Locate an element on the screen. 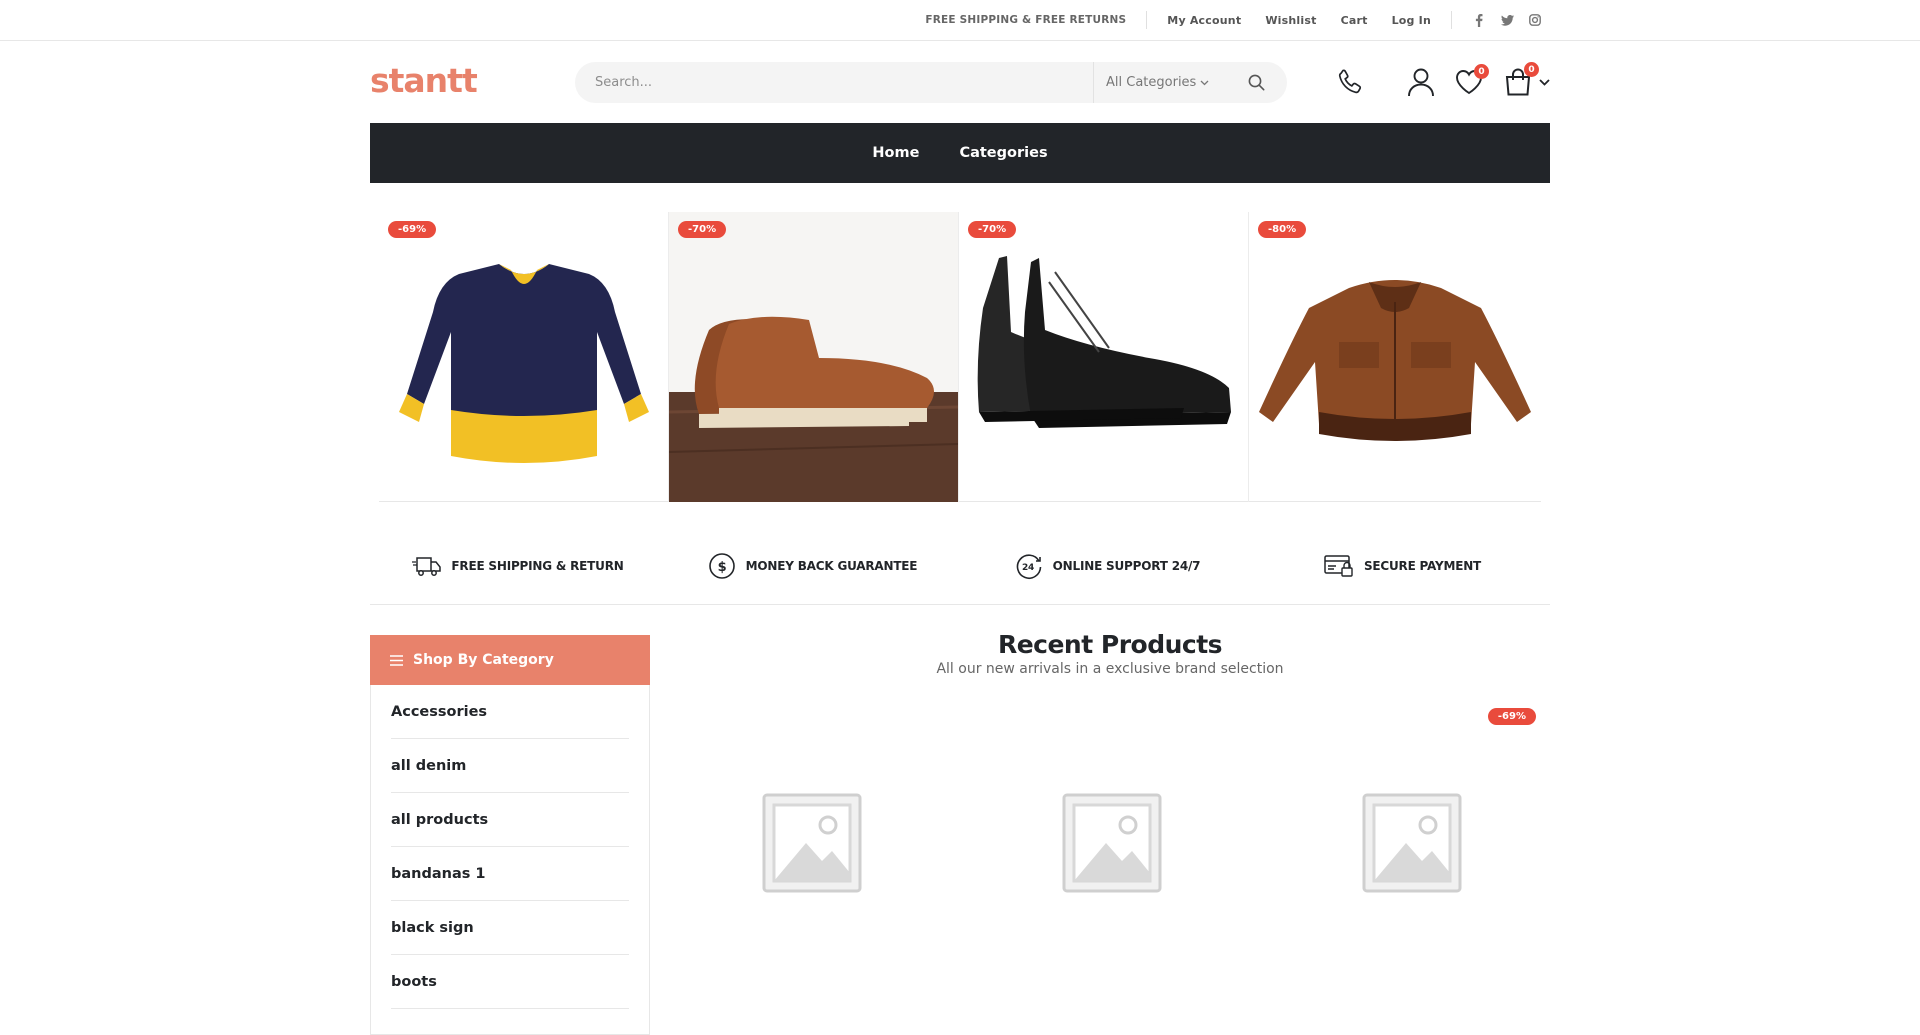 This screenshot has height=1035, width=1920. section-title: Recent Products is located at coordinates (1110, 644).